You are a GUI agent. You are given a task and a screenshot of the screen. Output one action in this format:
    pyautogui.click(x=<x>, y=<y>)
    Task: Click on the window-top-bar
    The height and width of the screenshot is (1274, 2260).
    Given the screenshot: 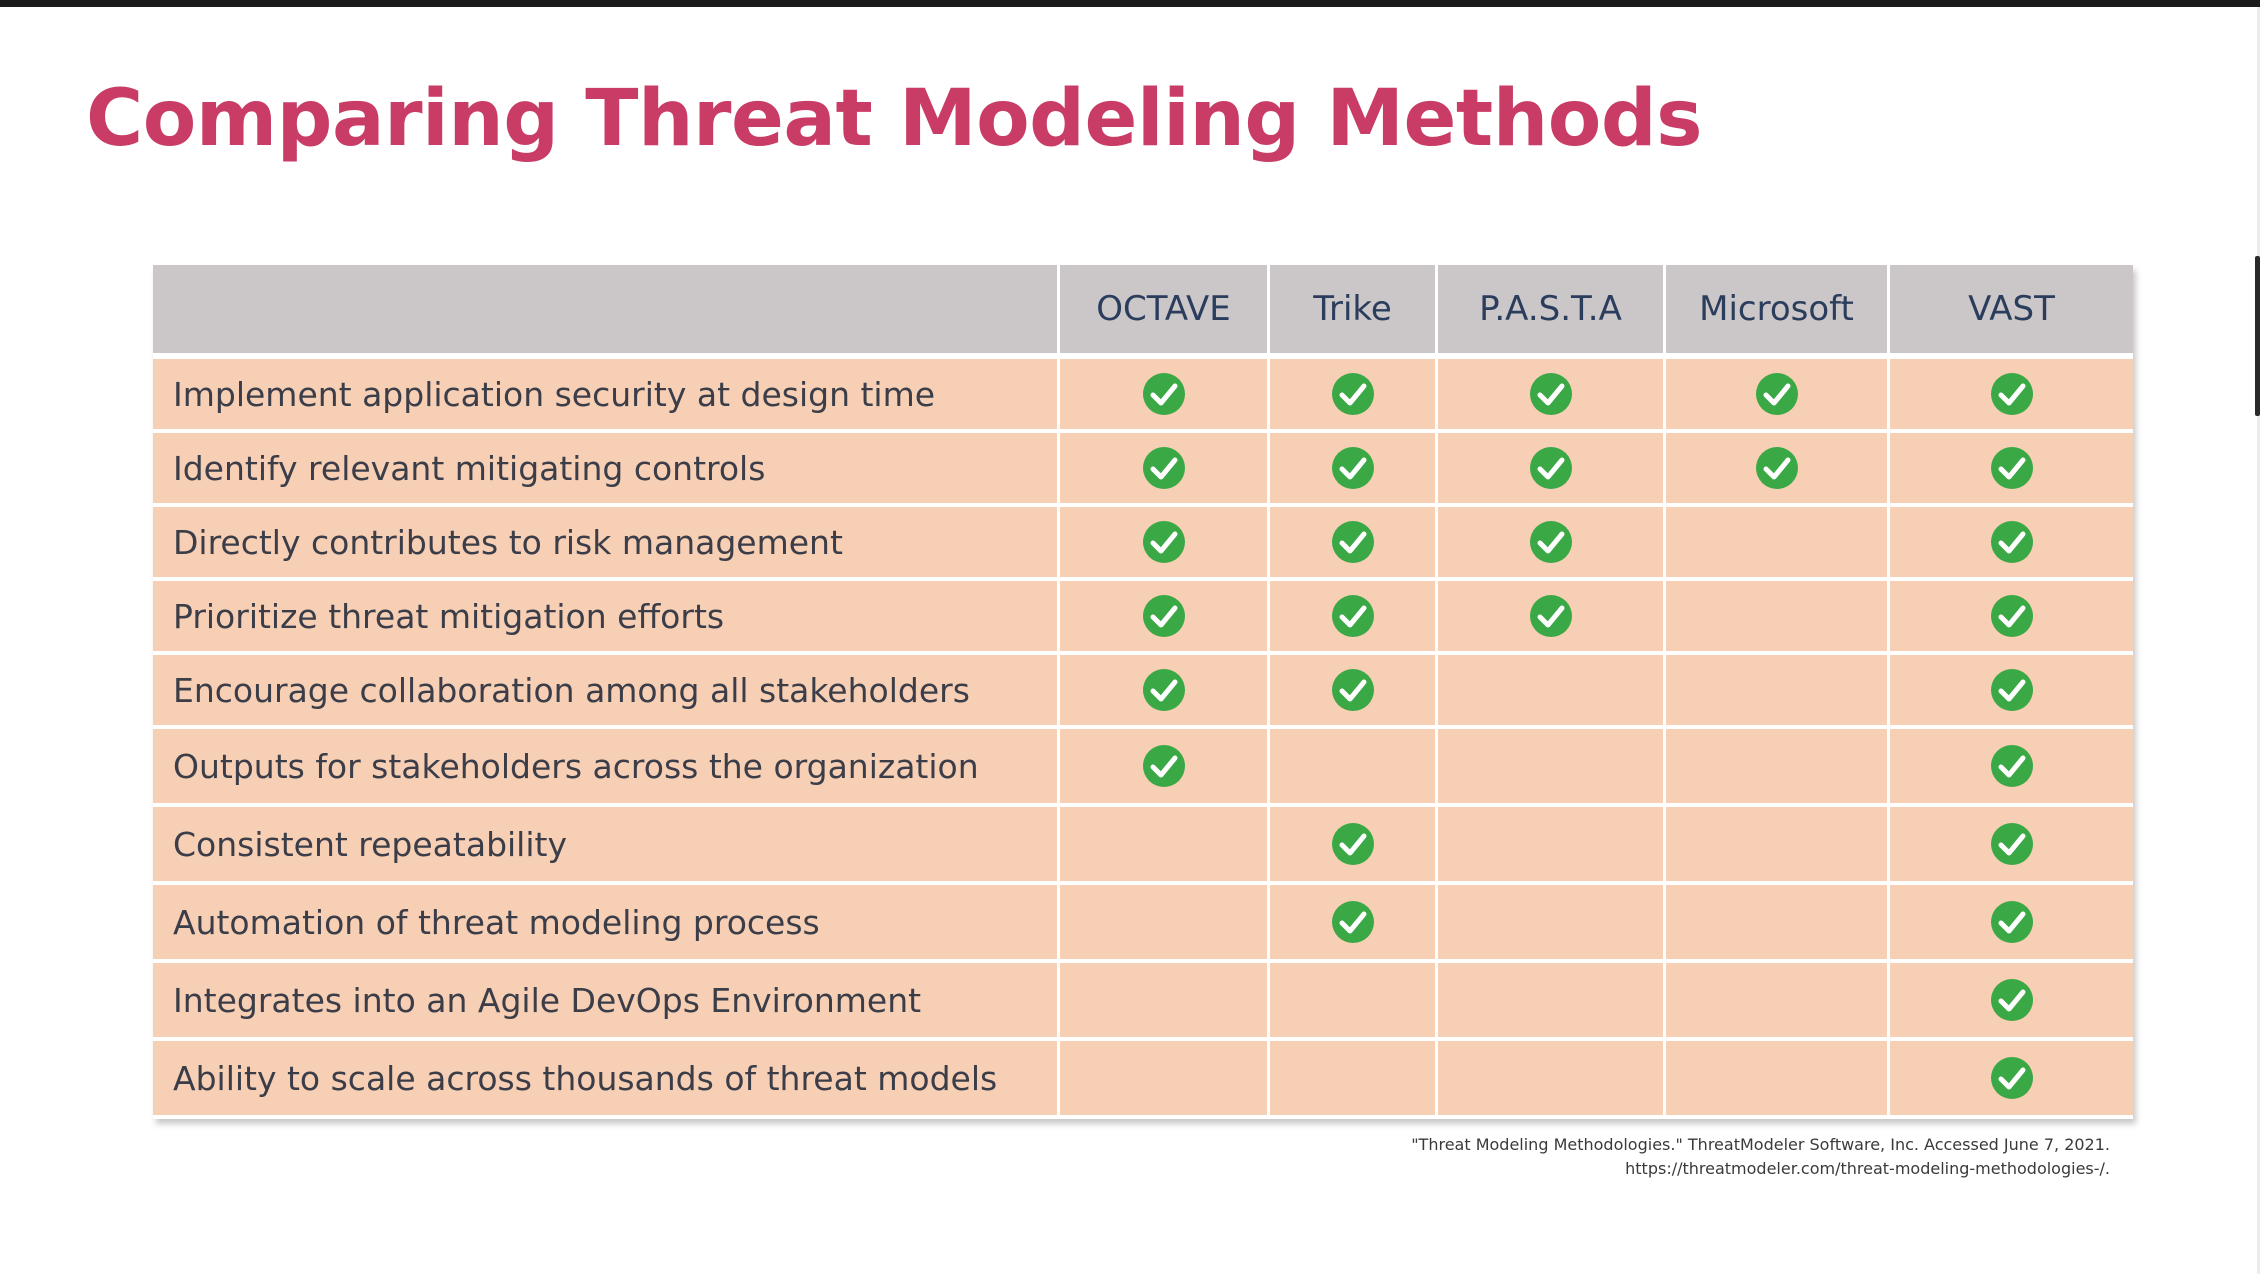 What is the action you would take?
    pyautogui.click(x=1130, y=3)
    